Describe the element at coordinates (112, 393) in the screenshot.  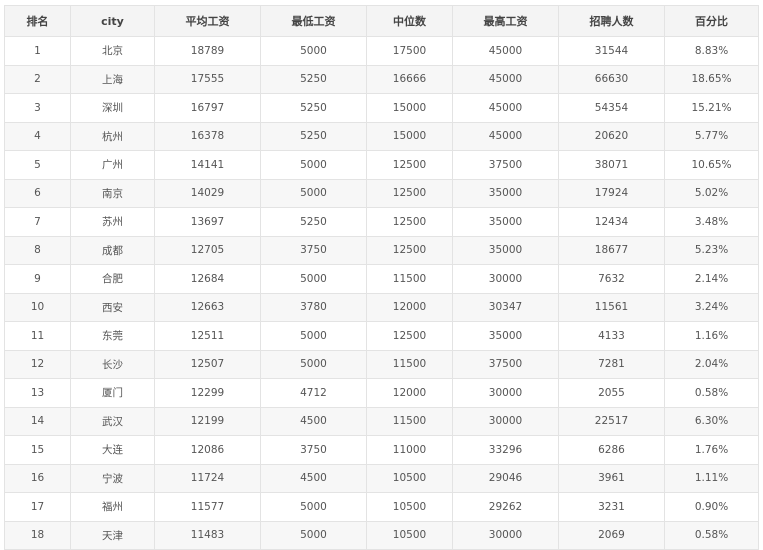
I see `cell-city: 厦门` at that location.